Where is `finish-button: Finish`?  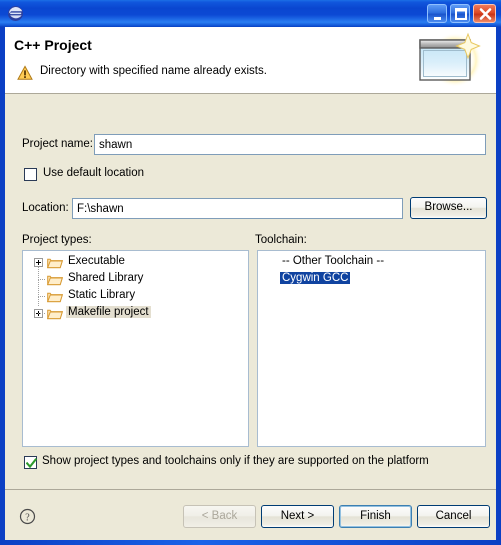
finish-button: Finish is located at coordinates (375, 516).